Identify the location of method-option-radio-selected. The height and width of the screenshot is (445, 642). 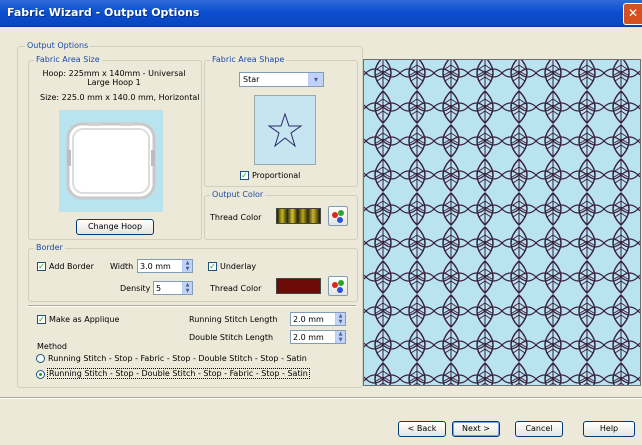
(40, 374).